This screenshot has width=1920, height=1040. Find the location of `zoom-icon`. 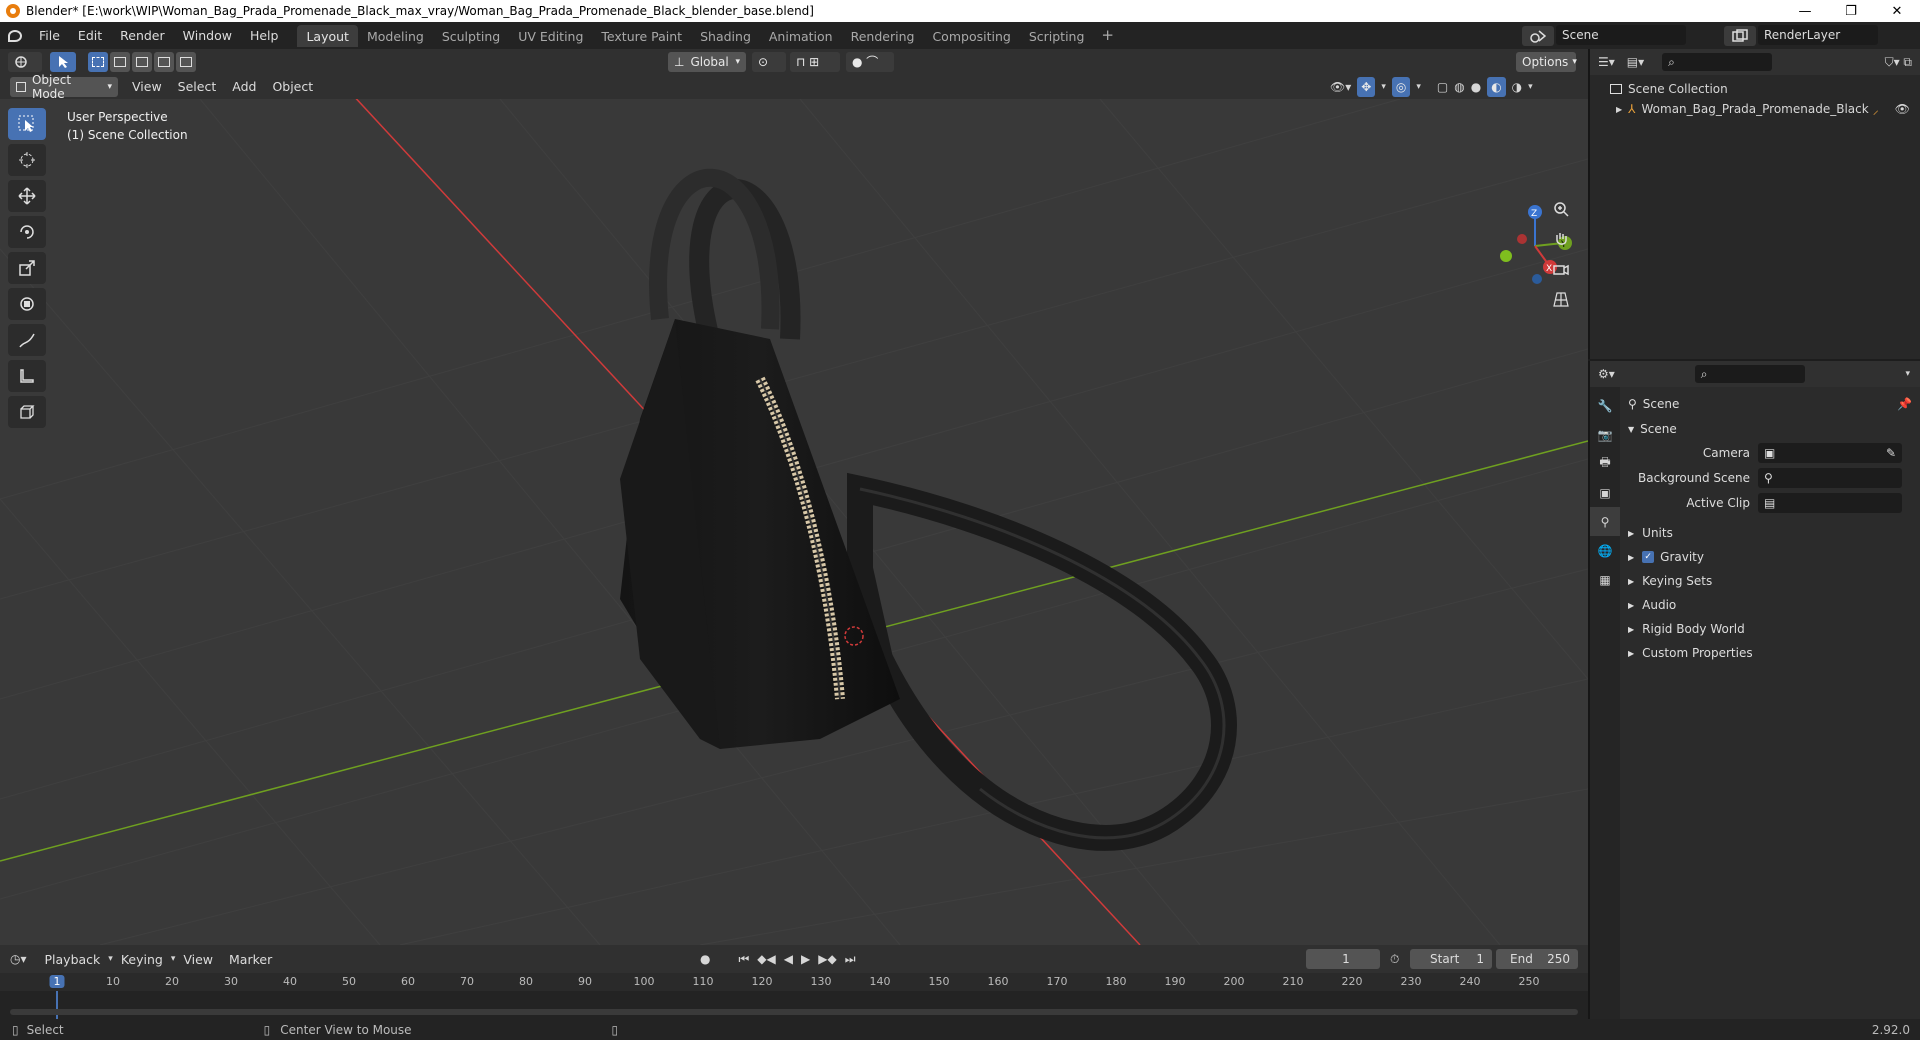

zoom-icon is located at coordinates (1561, 209).